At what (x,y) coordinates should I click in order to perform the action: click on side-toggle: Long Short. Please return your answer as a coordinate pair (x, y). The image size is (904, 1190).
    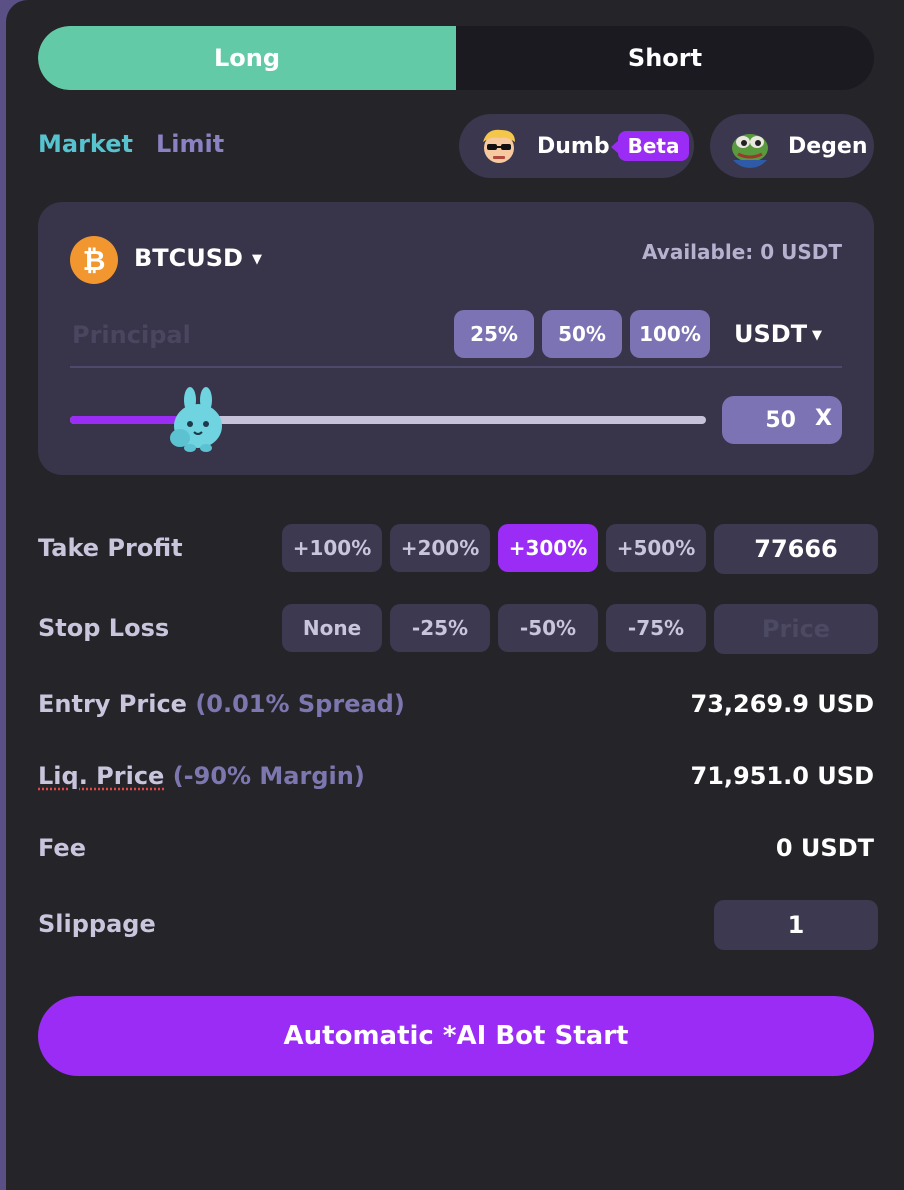
    Looking at the image, I should click on (456, 58).